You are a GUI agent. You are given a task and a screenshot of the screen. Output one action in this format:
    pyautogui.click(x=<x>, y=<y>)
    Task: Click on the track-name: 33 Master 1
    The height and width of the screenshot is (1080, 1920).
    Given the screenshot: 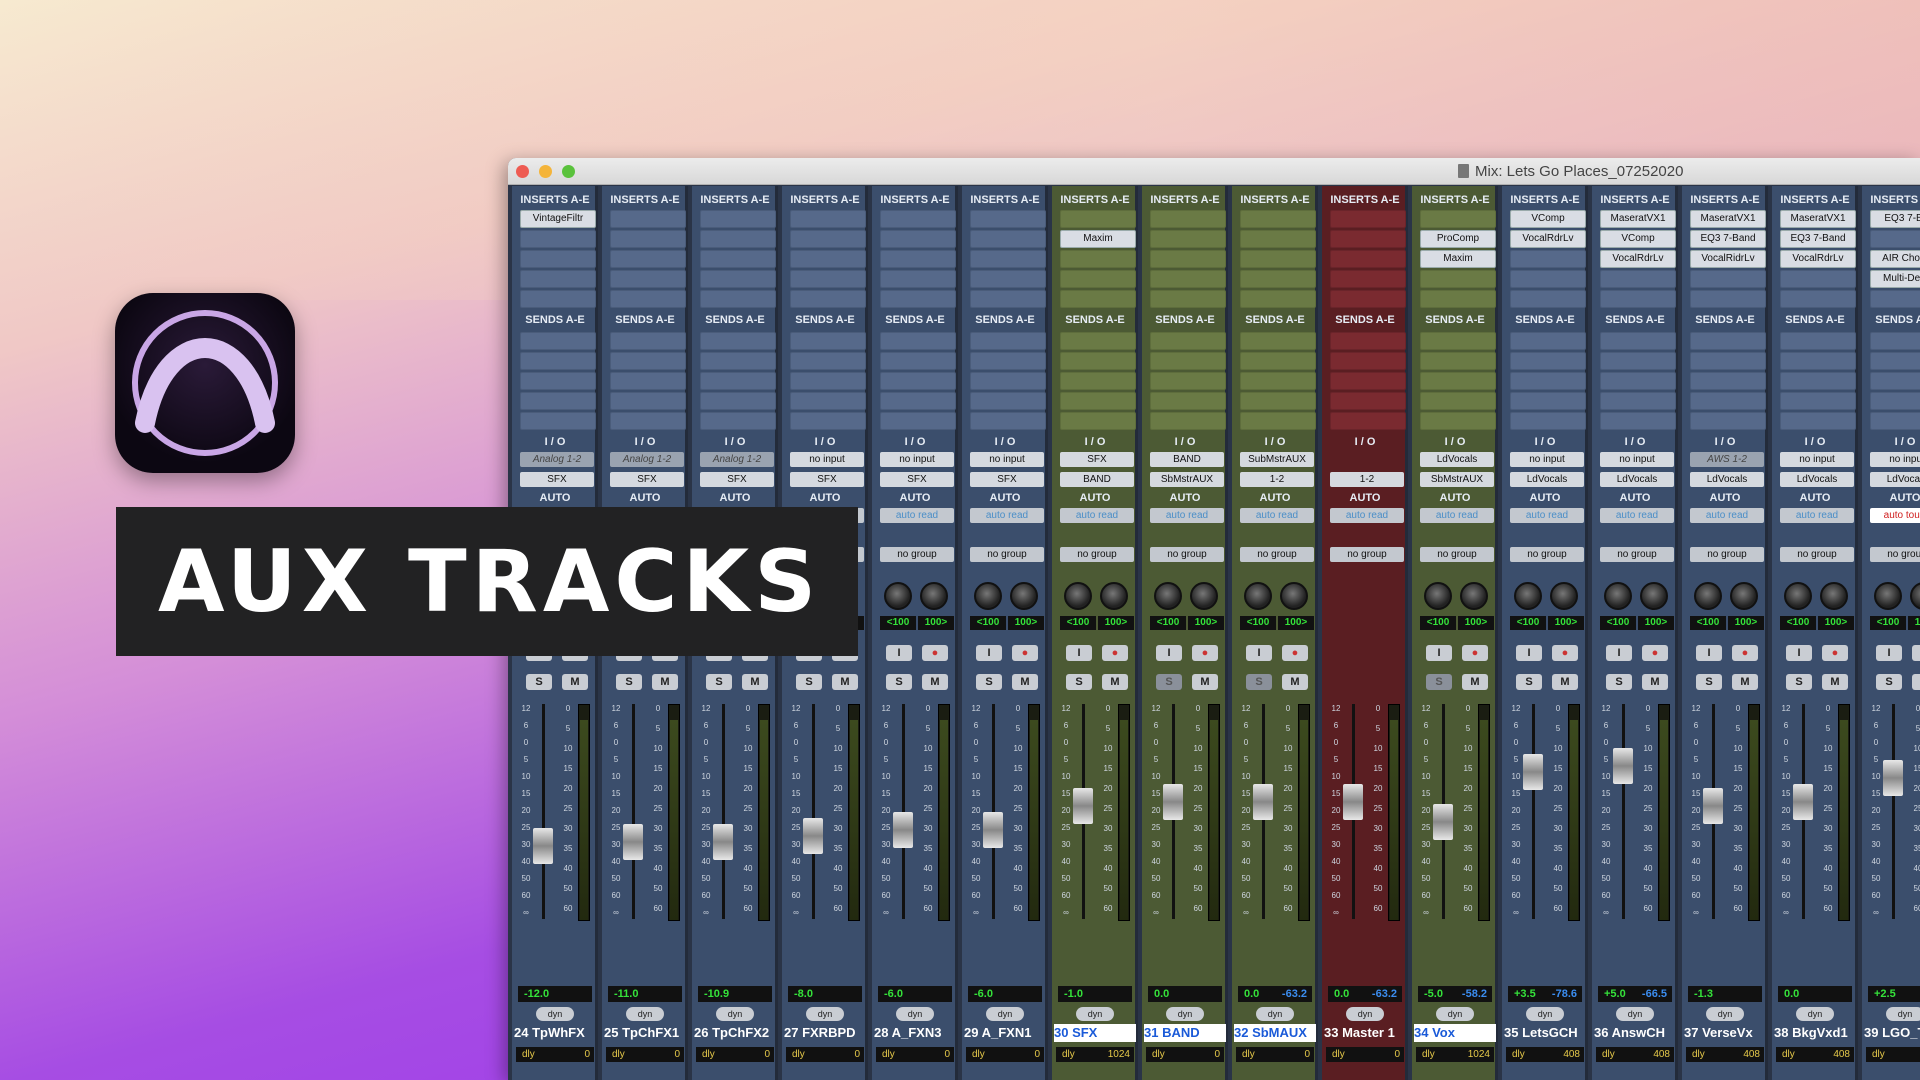 What is the action you would take?
    pyautogui.click(x=1365, y=1033)
    